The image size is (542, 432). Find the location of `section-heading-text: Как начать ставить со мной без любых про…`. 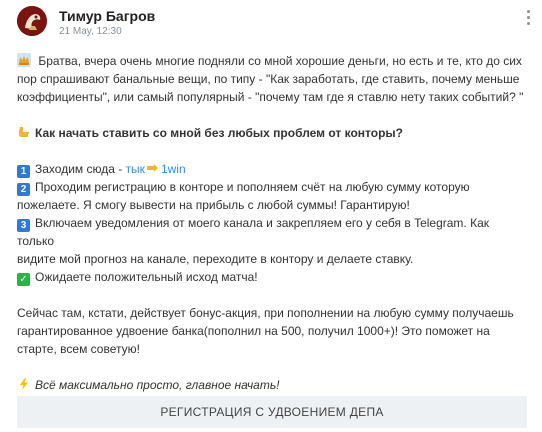

section-heading-text: Как начать ставить со мной без любых про… is located at coordinates (219, 133).